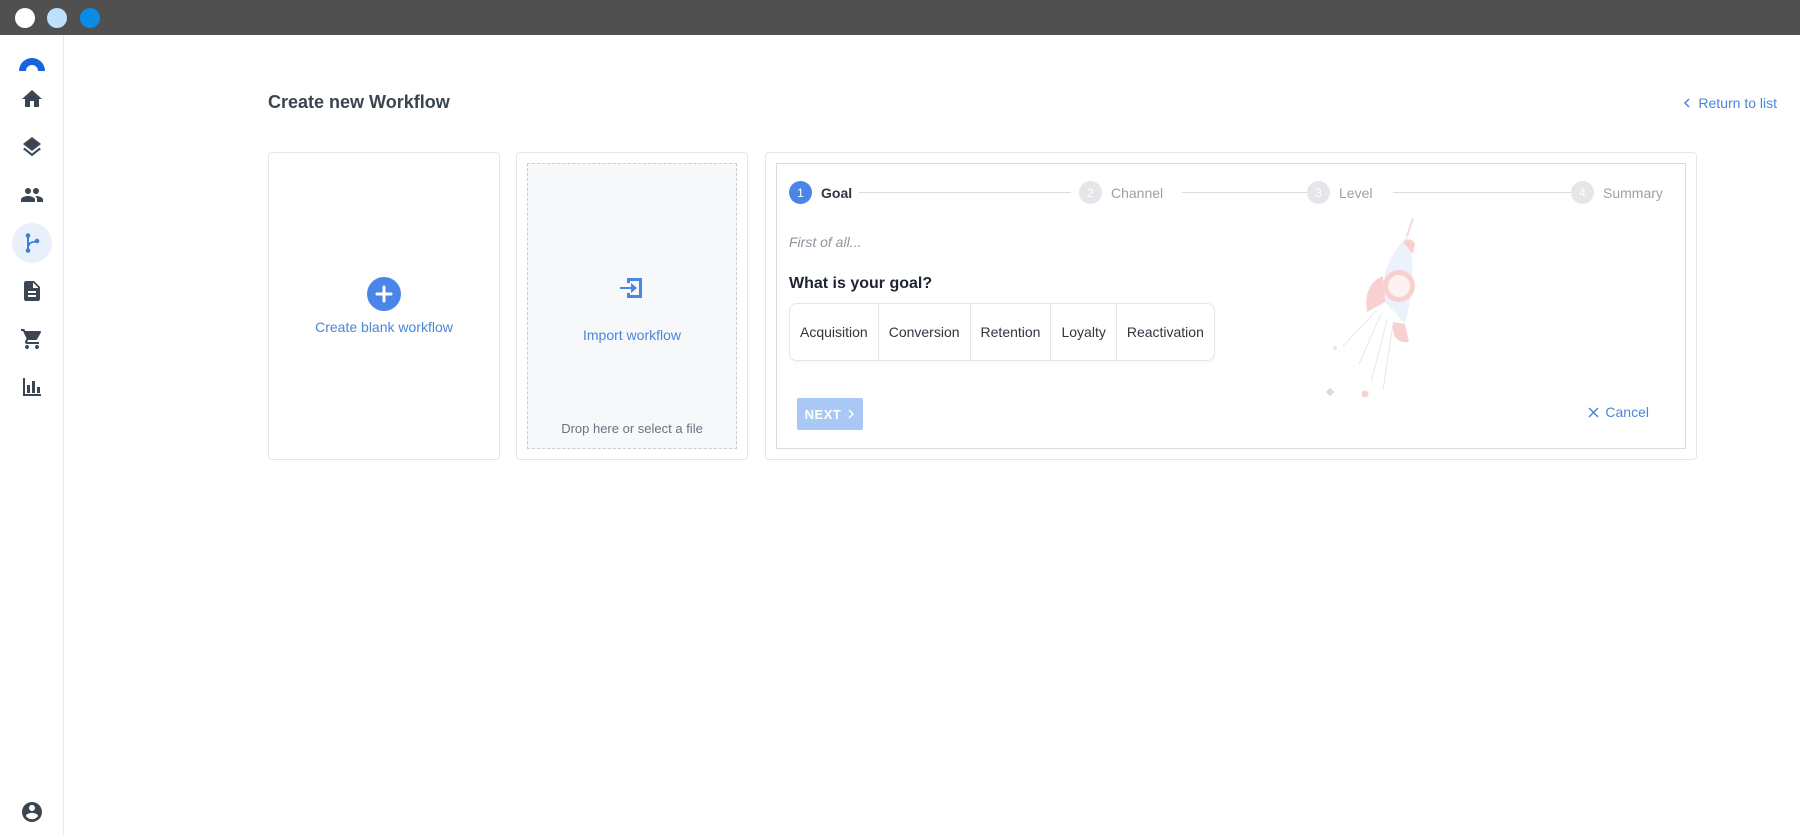  I want to click on step-level: 3 Level, so click(1339, 192).